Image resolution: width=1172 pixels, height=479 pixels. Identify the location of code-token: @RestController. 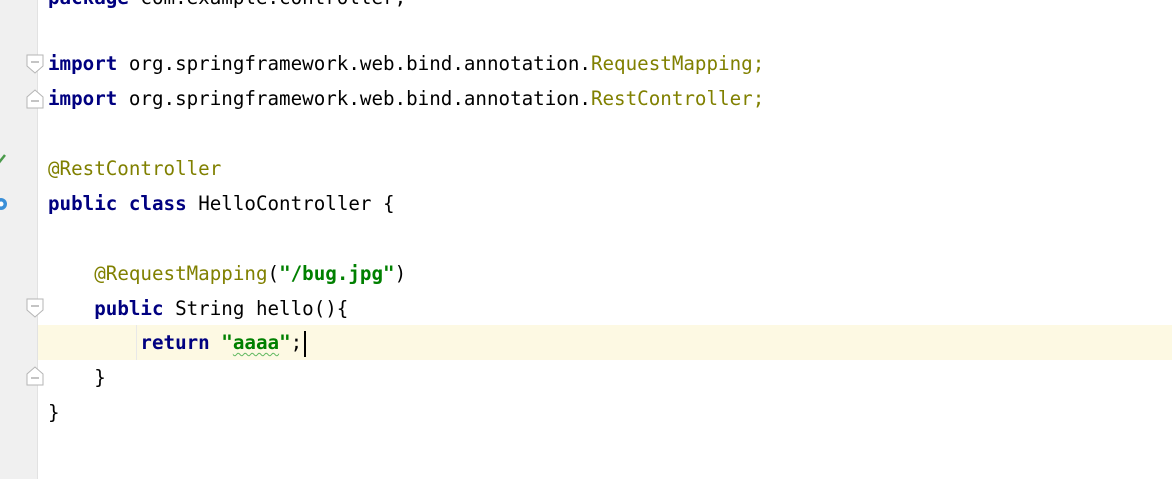
(135, 168).